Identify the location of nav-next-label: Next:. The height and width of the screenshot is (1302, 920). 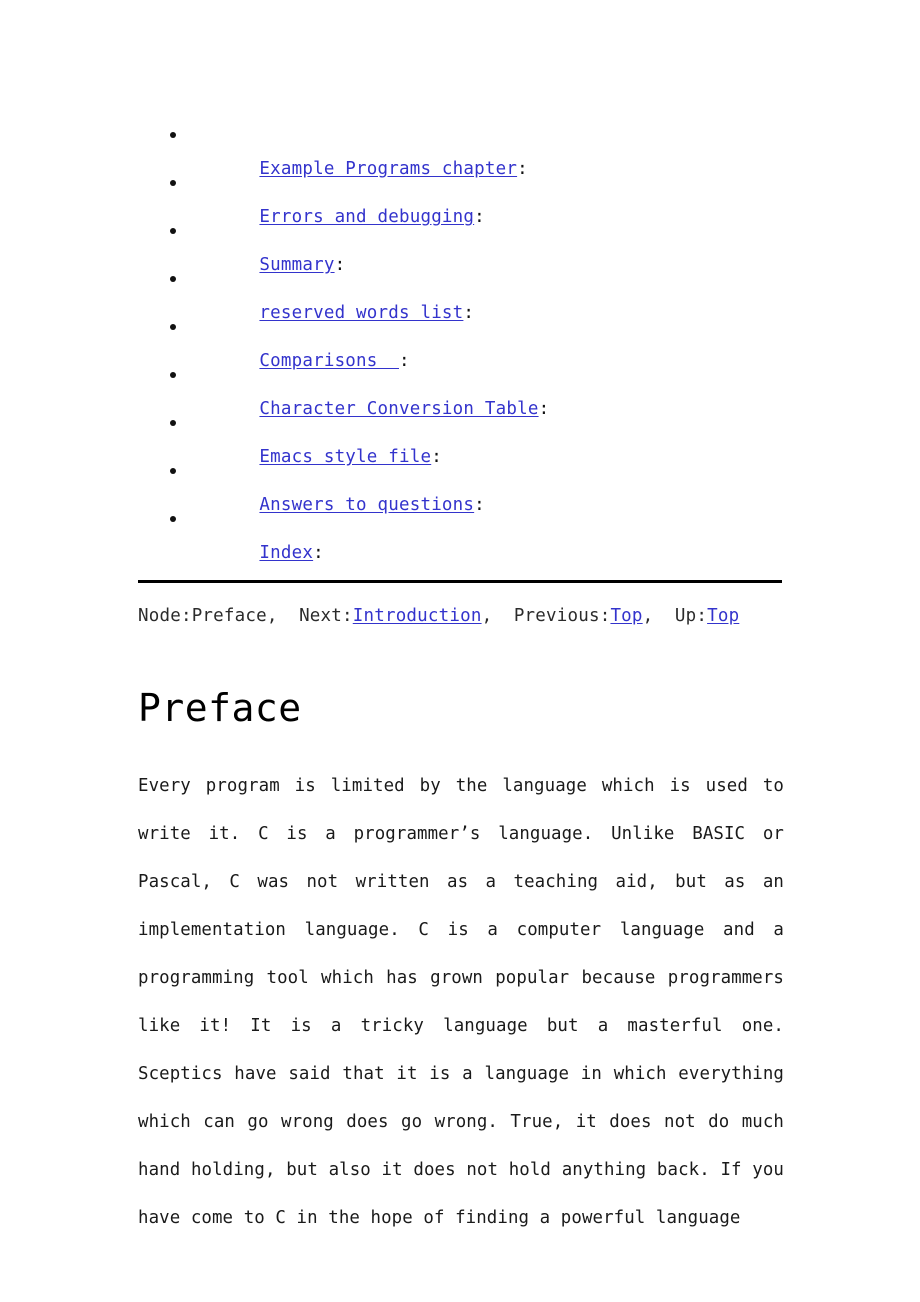
(326, 616).